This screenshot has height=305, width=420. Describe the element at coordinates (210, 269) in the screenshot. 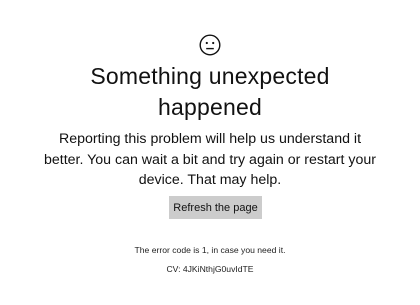

I see `correlation-vector-text: CV: 4JKiNthjG0uvIdTE` at that location.